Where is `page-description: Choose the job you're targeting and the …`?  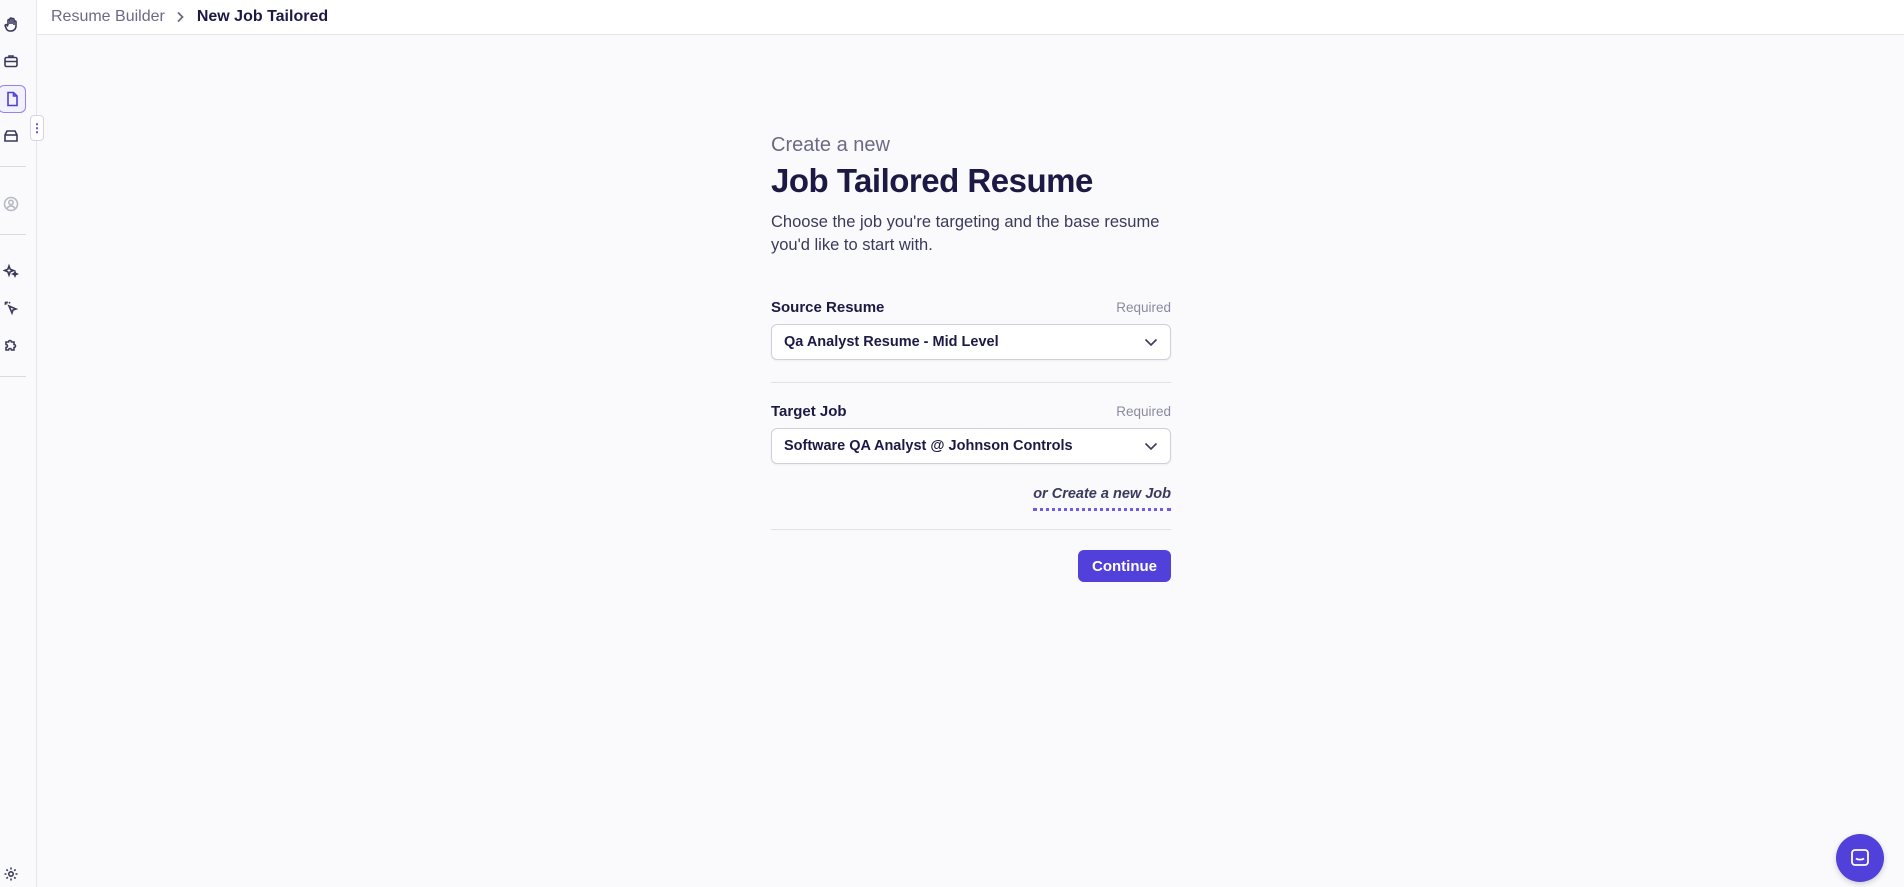
page-description: Choose the job you're targeting and the … is located at coordinates (965, 233).